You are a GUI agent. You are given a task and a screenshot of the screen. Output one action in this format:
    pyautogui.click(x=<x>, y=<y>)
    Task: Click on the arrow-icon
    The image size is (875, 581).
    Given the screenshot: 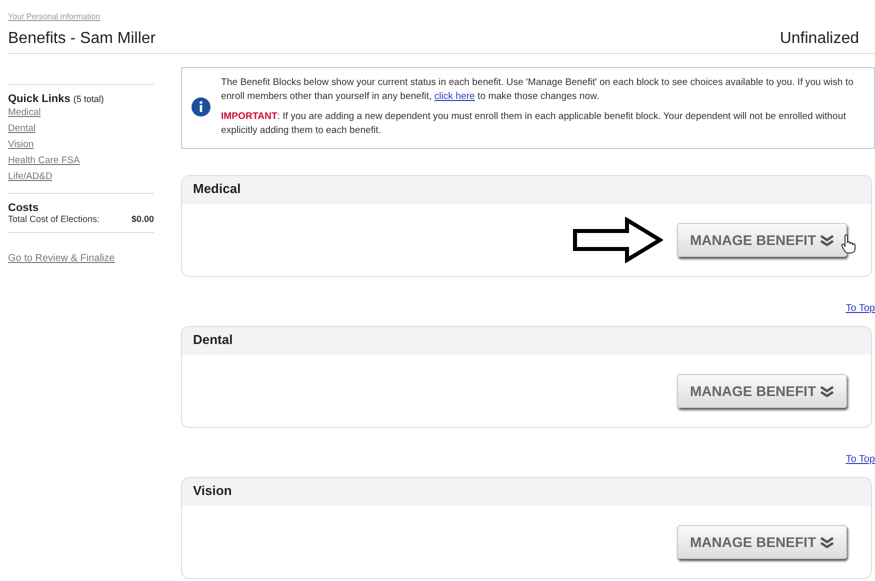 What is the action you would take?
    pyautogui.click(x=618, y=240)
    